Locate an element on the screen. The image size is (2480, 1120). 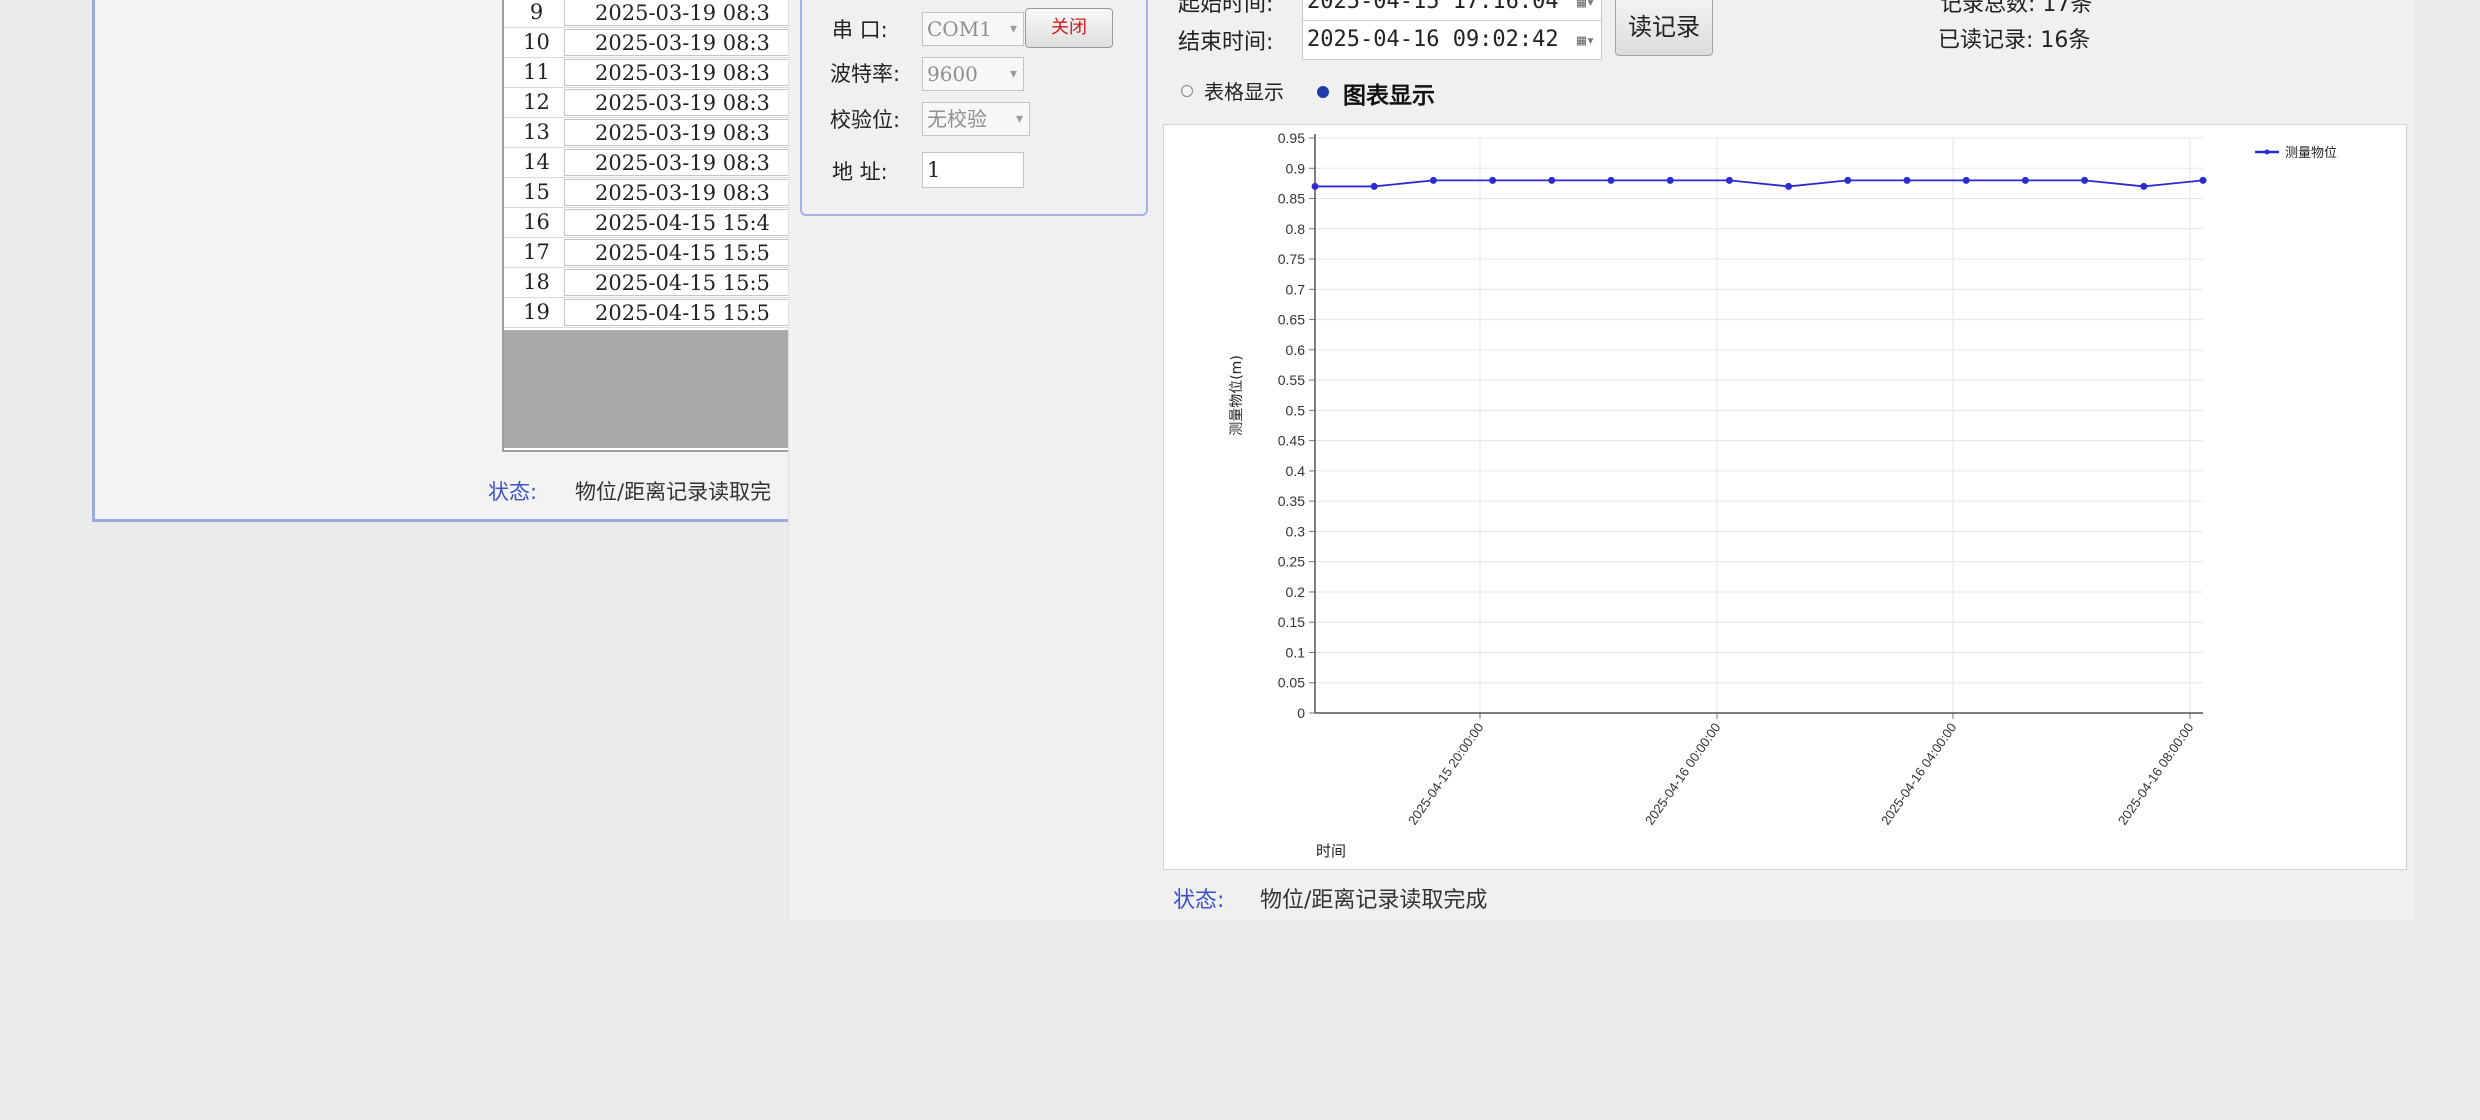
y-tick-label: 0.35 is located at coordinates (1291, 501).